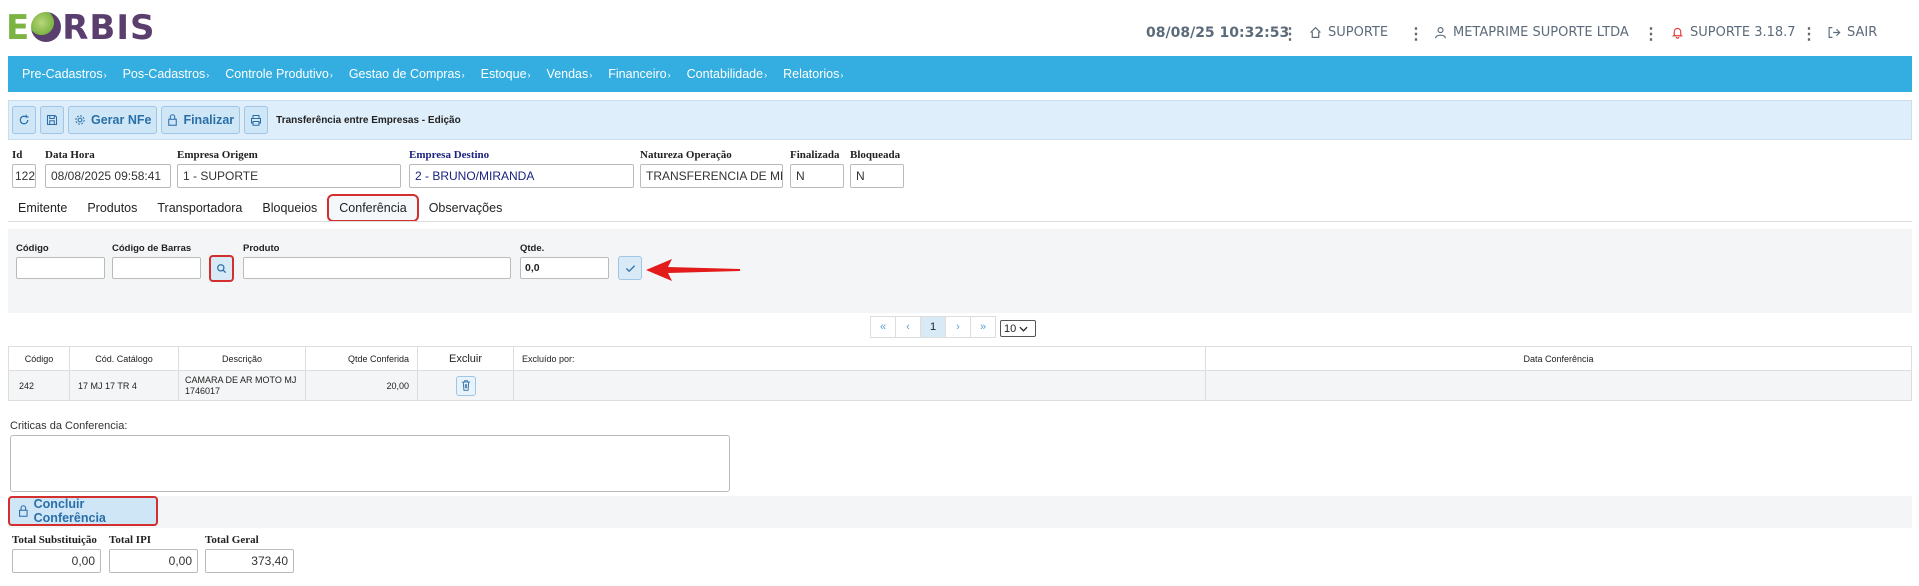 This screenshot has height=586, width=1919. I want to click on menu-relatorios: Relatorios, so click(813, 74).